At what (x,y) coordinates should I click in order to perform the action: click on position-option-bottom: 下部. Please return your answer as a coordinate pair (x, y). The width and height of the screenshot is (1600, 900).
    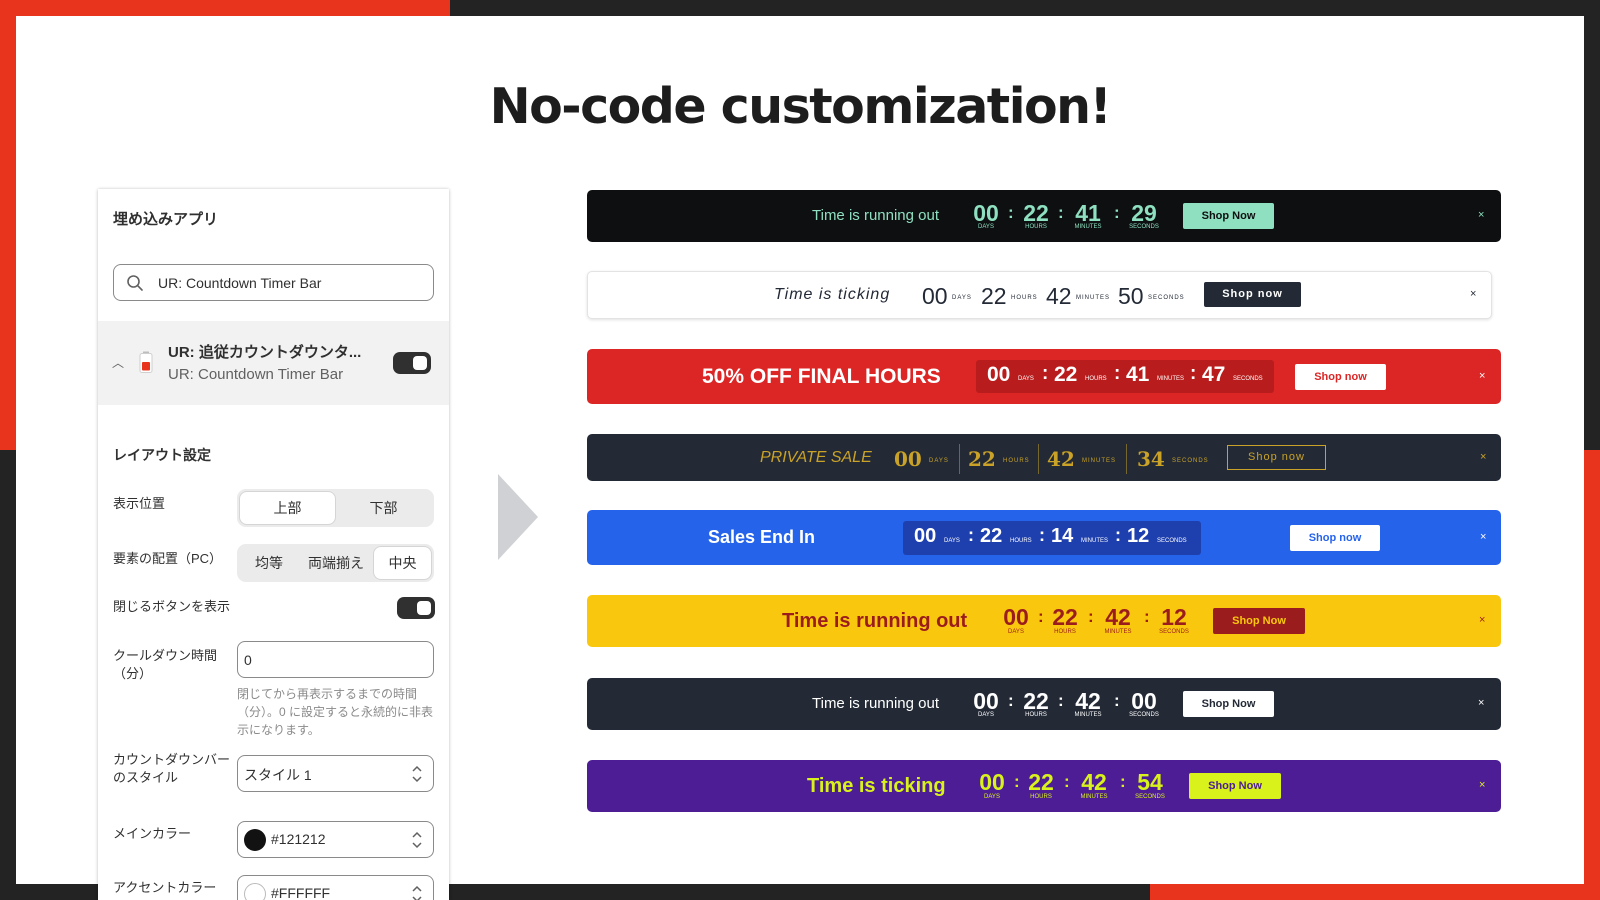
    Looking at the image, I should click on (383, 508).